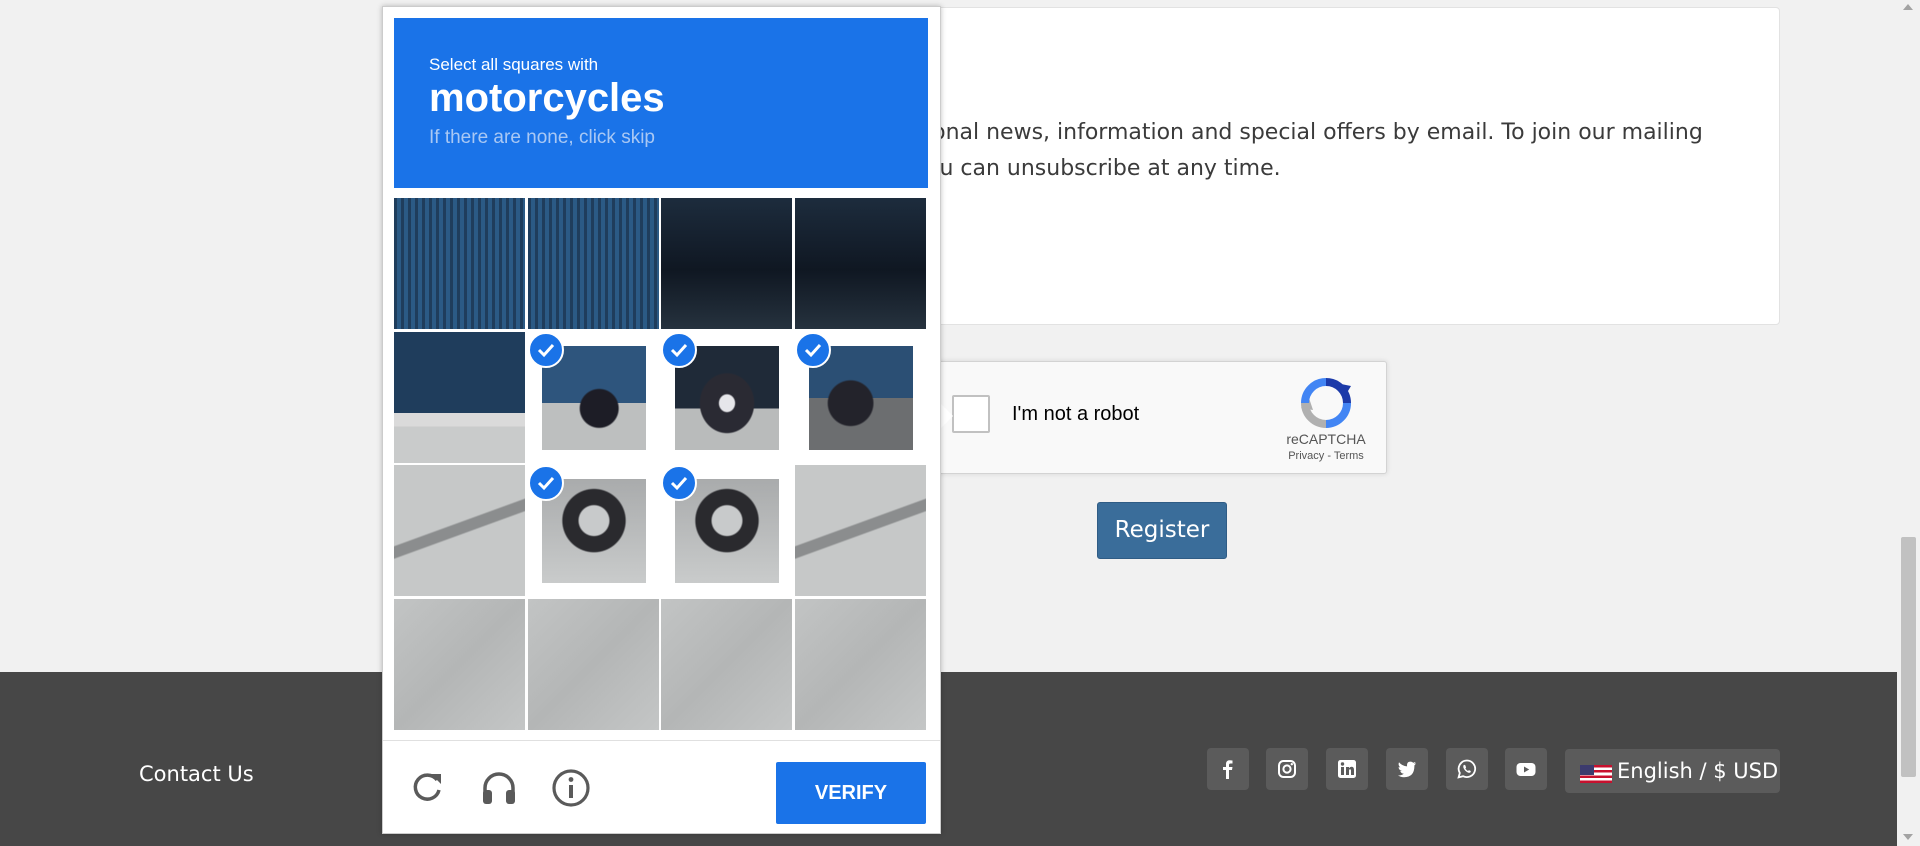 The height and width of the screenshot is (846, 1920). Describe the element at coordinates (946, 416) in the screenshot. I see `challenge-pointer` at that location.